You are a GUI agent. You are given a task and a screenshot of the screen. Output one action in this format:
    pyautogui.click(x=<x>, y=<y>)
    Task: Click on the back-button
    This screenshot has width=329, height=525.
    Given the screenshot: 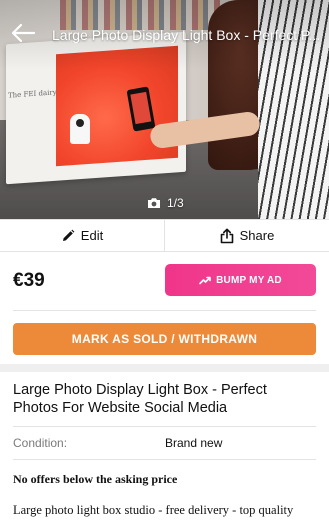 What is the action you would take?
    pyautogui.click(x=23, y=33)
    